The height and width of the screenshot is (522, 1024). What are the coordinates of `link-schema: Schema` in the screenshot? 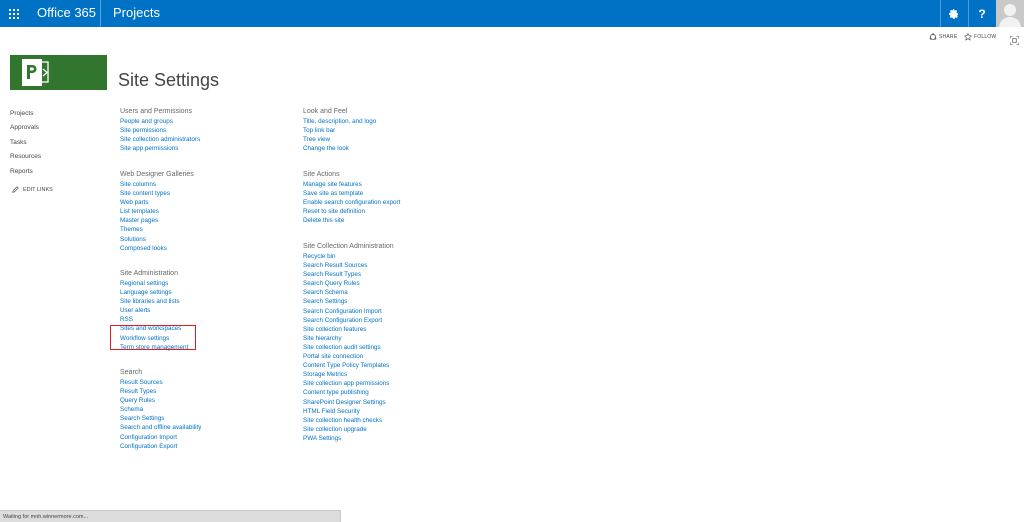 It's located at (210, 409).